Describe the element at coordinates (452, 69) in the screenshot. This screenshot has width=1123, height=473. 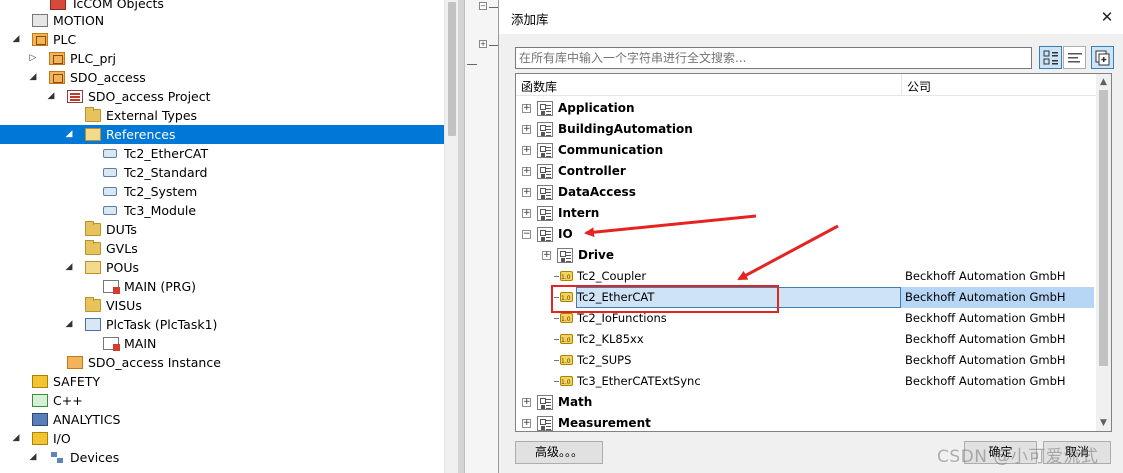
I see `explorer-scroll-thumb` at that location.